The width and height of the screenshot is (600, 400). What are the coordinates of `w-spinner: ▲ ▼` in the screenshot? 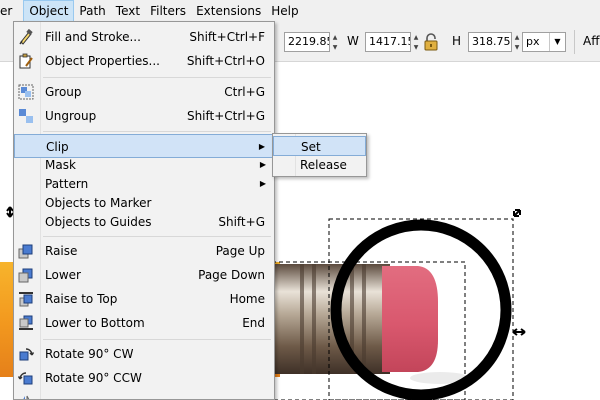 It's located at (416, 42).